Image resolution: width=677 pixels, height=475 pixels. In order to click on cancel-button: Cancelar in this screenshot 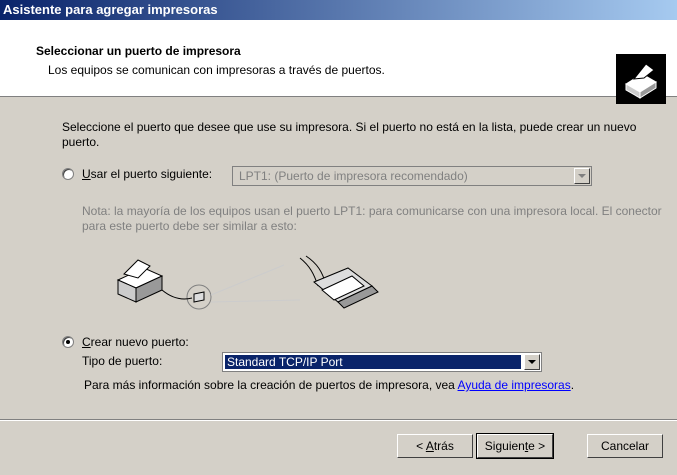, I will do `click(625, 446)`.